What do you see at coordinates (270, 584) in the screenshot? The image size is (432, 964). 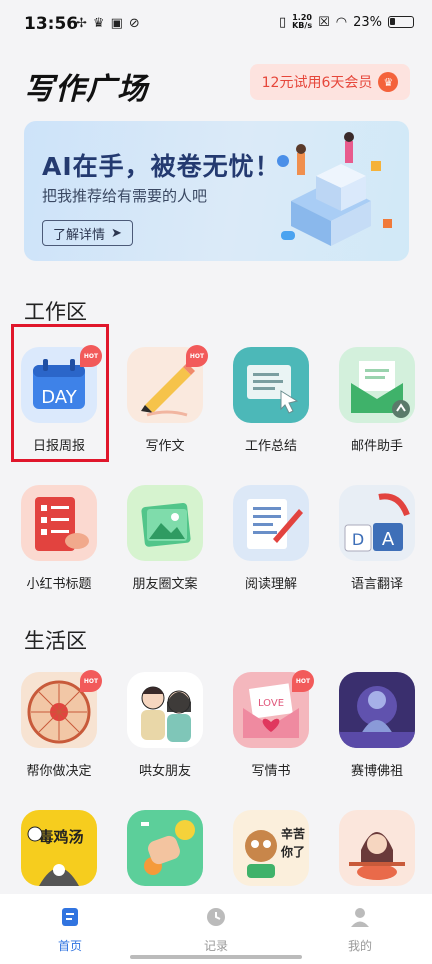 I see `tile-label: 阅读理解` at bounding box center [270, 584].